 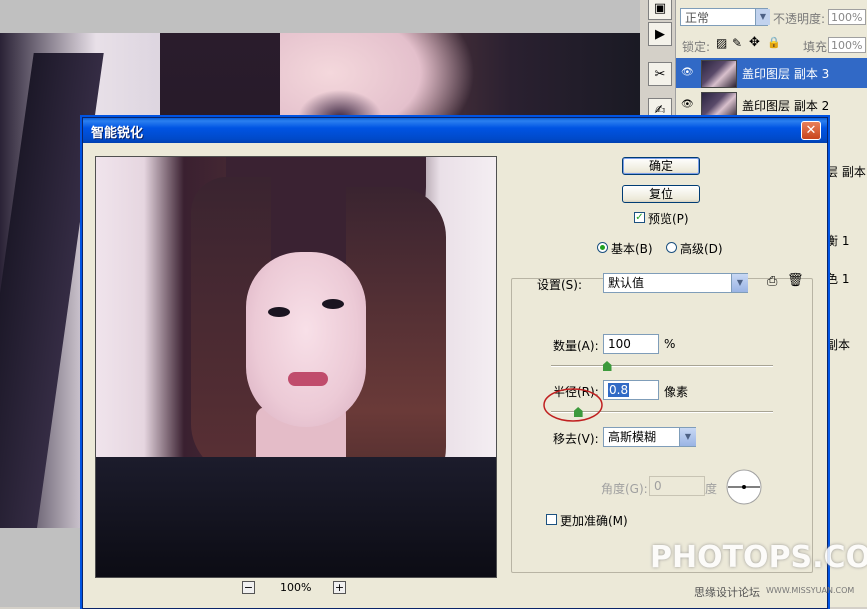 What do you see at coordinates (619, 390) in the screenshot?
I see `radius-value: 0.8` at bounding box center [619, 390].